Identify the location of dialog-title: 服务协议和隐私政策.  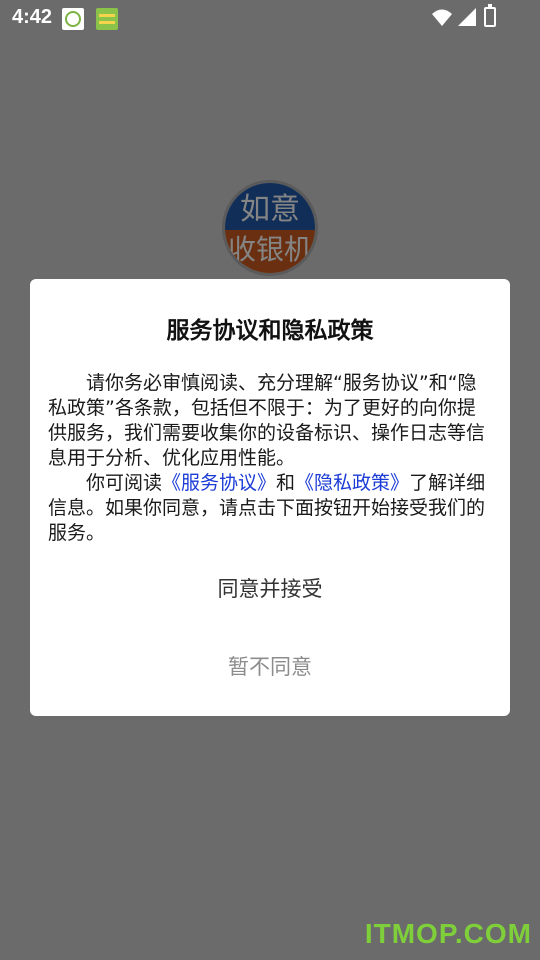
(270, 331).